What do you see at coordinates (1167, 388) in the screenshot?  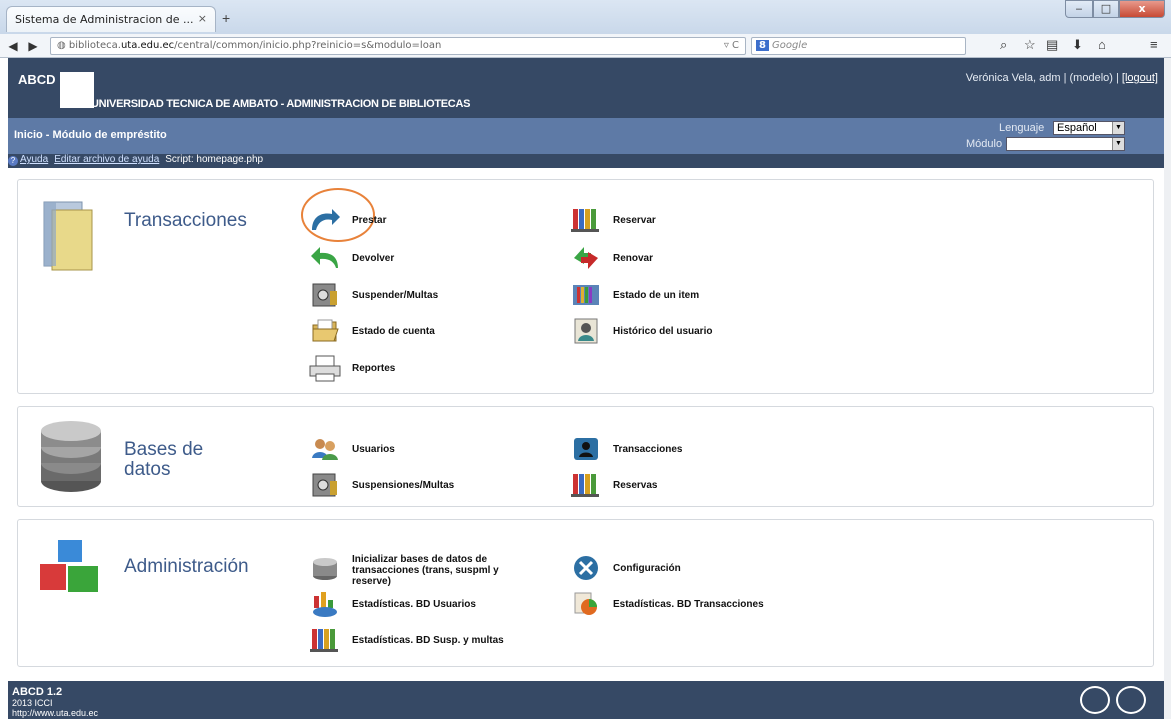 I see `scrollbar` at bounding box center [1167, 388].